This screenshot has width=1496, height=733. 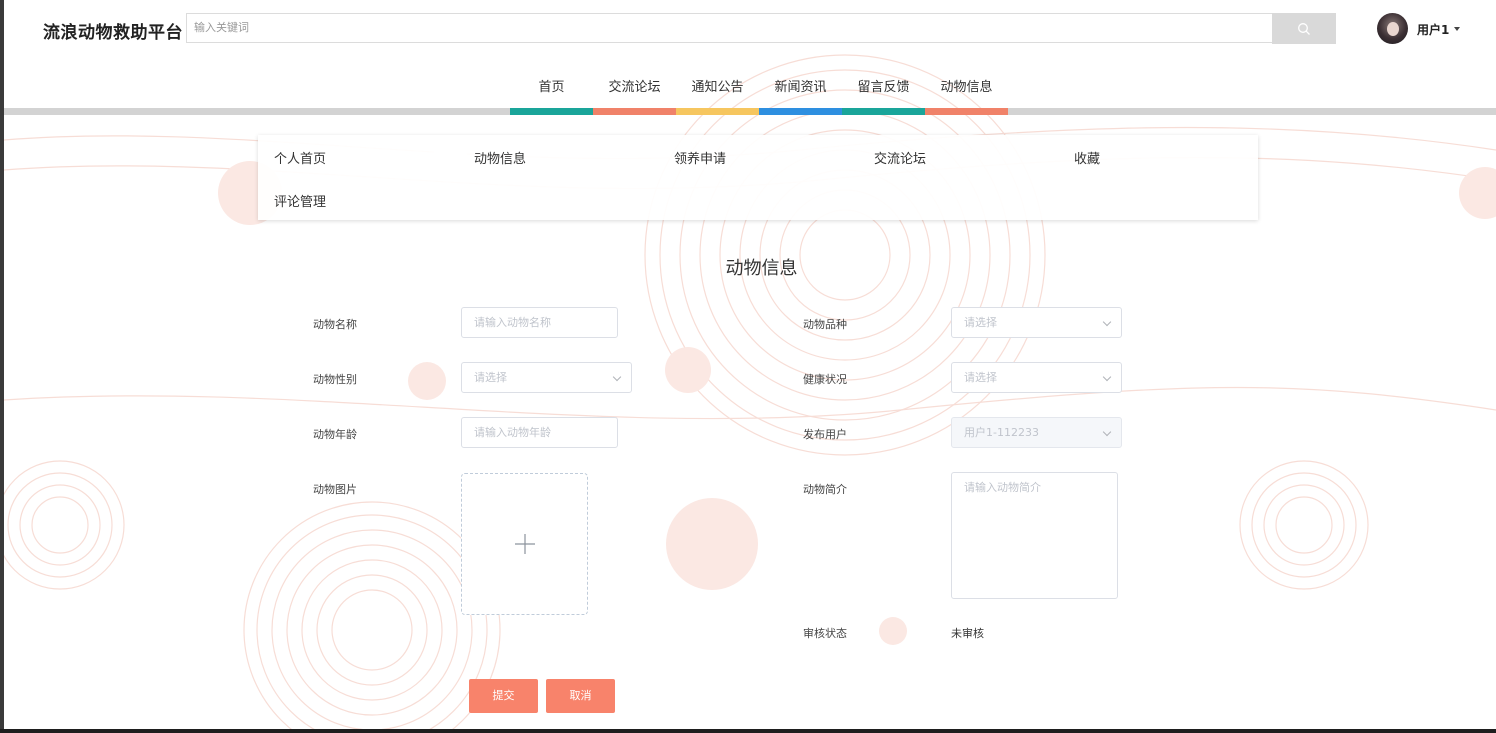 I want to click on menu-item-profile: 个人首页, so click(x=300, y=157).